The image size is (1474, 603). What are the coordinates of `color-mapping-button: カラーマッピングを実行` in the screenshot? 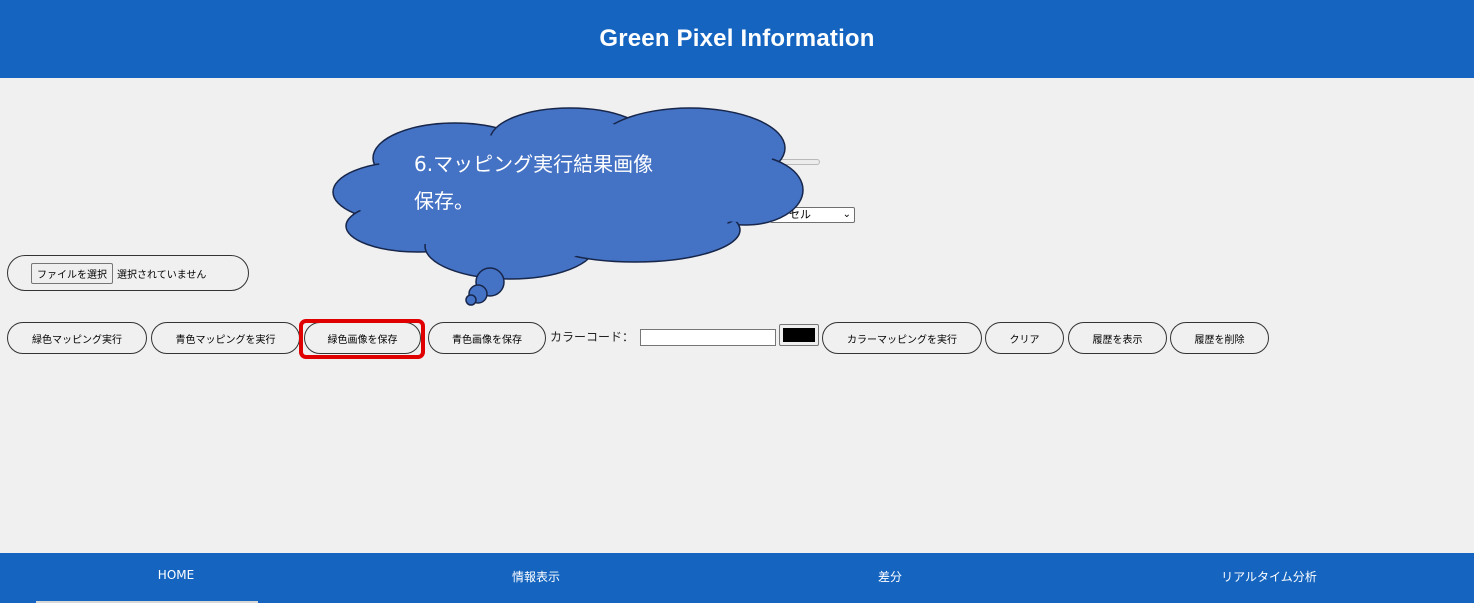 It's located at (902, 338).